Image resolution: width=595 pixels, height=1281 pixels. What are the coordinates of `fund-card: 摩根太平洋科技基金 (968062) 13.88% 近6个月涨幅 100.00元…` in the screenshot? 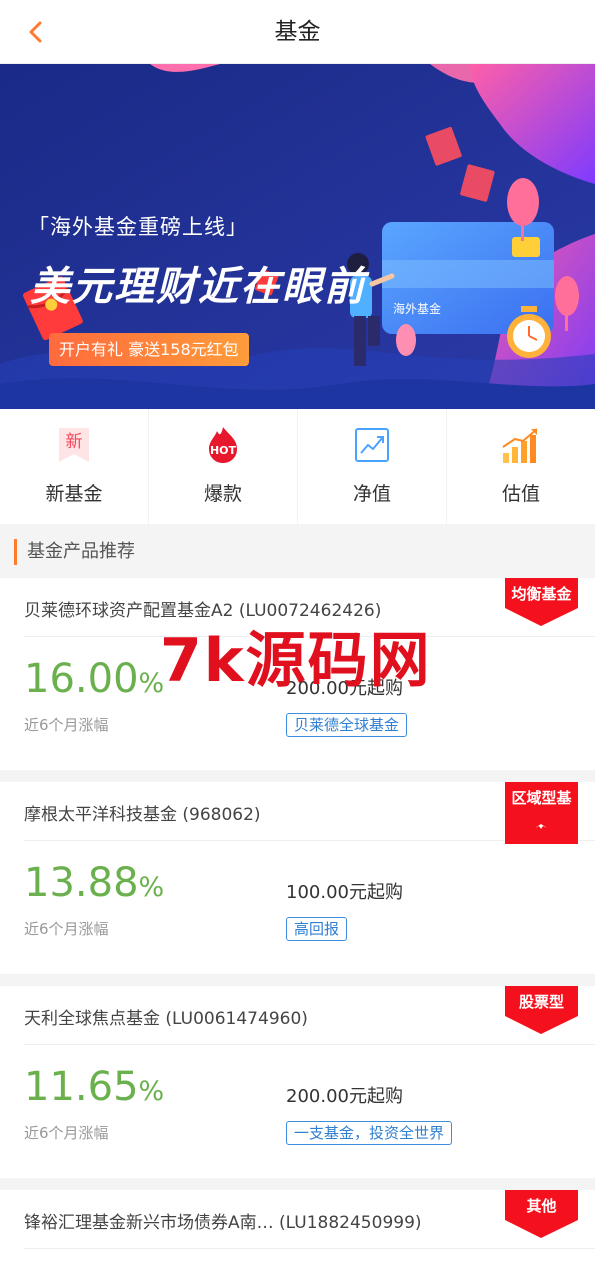 It's located at (297, 878).